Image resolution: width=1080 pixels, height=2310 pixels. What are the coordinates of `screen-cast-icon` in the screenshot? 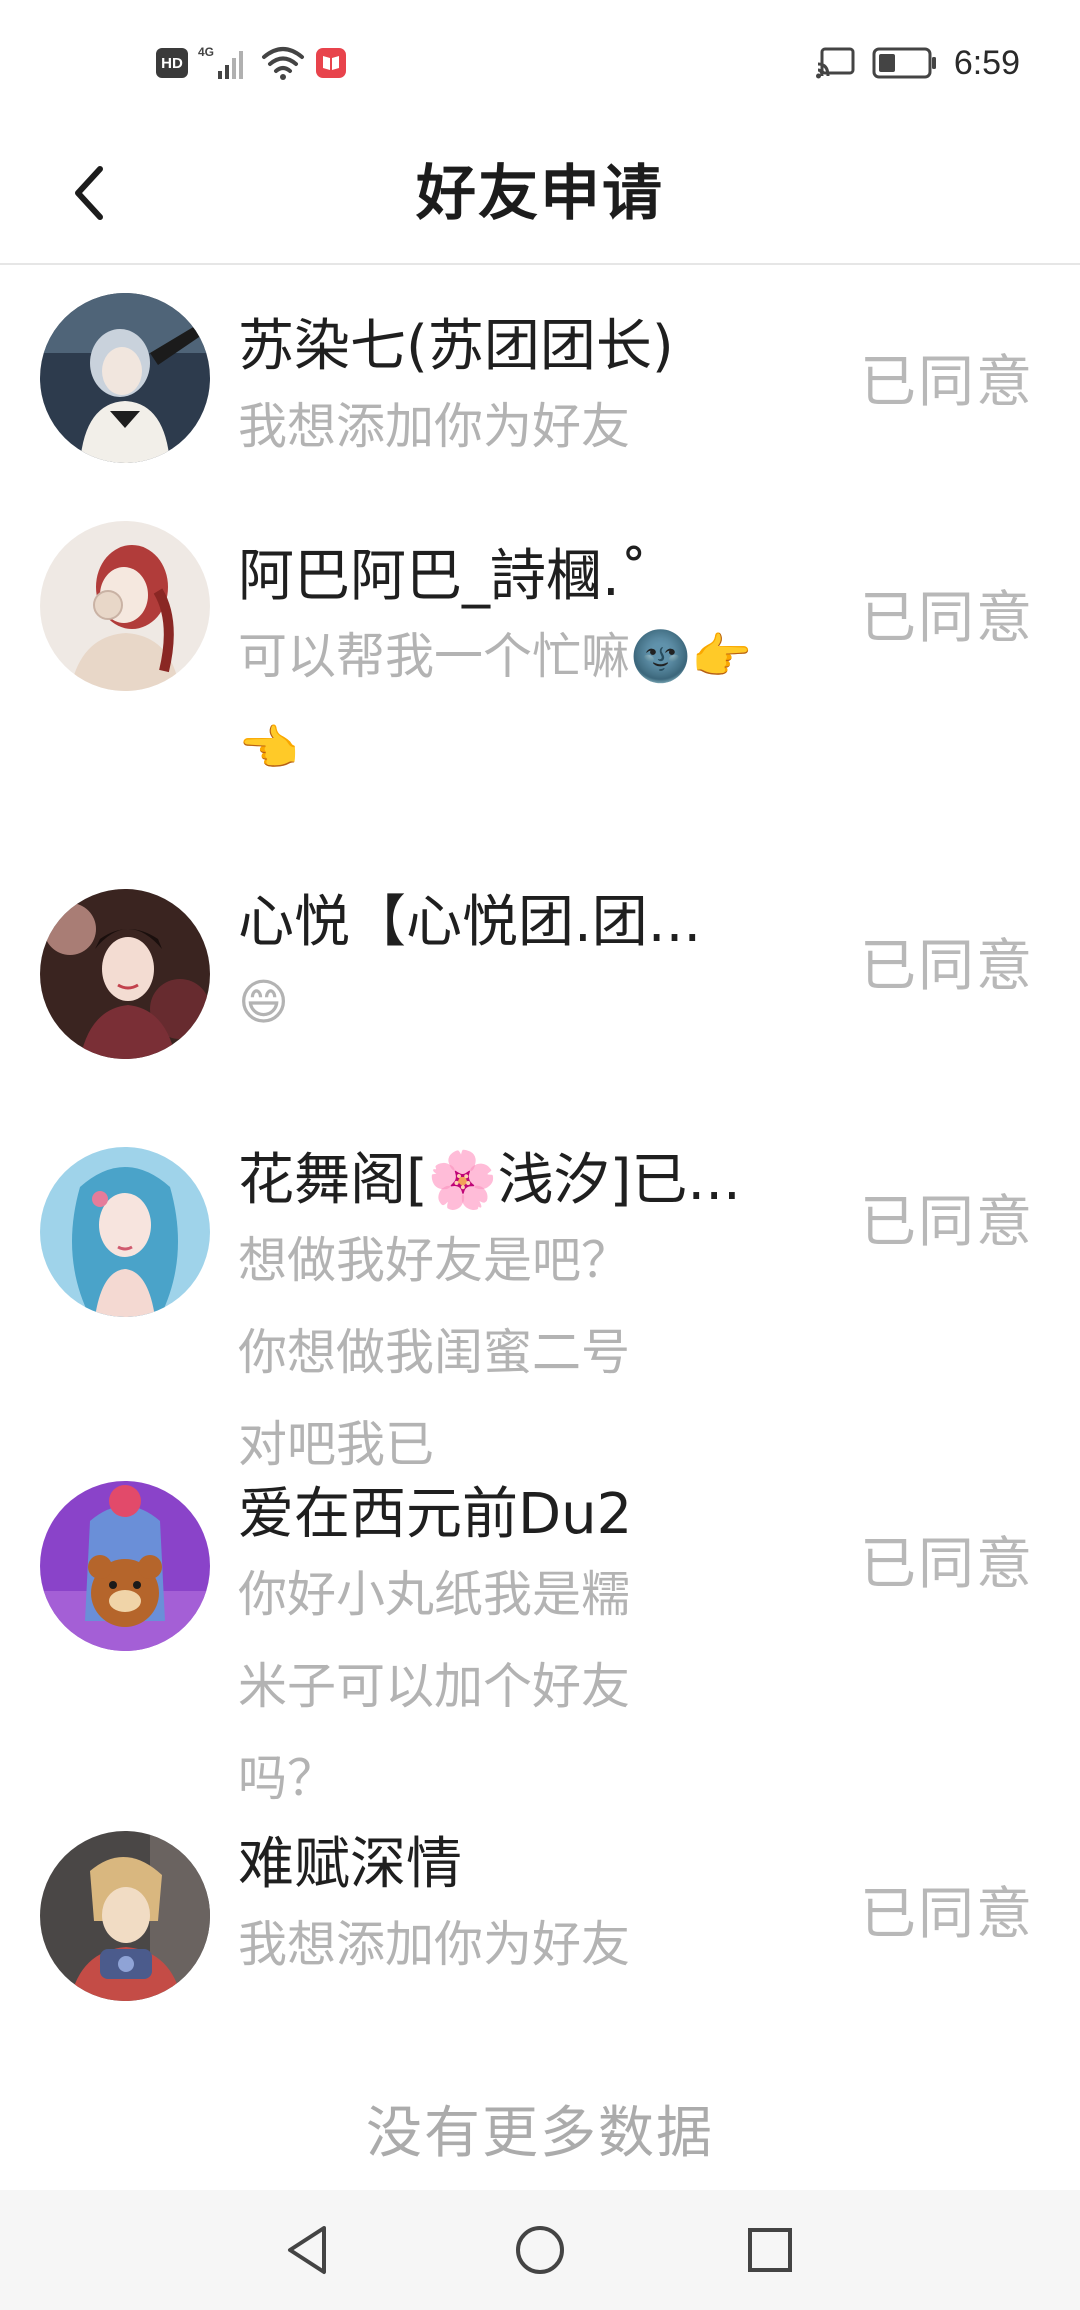 It's located at (835, 63).